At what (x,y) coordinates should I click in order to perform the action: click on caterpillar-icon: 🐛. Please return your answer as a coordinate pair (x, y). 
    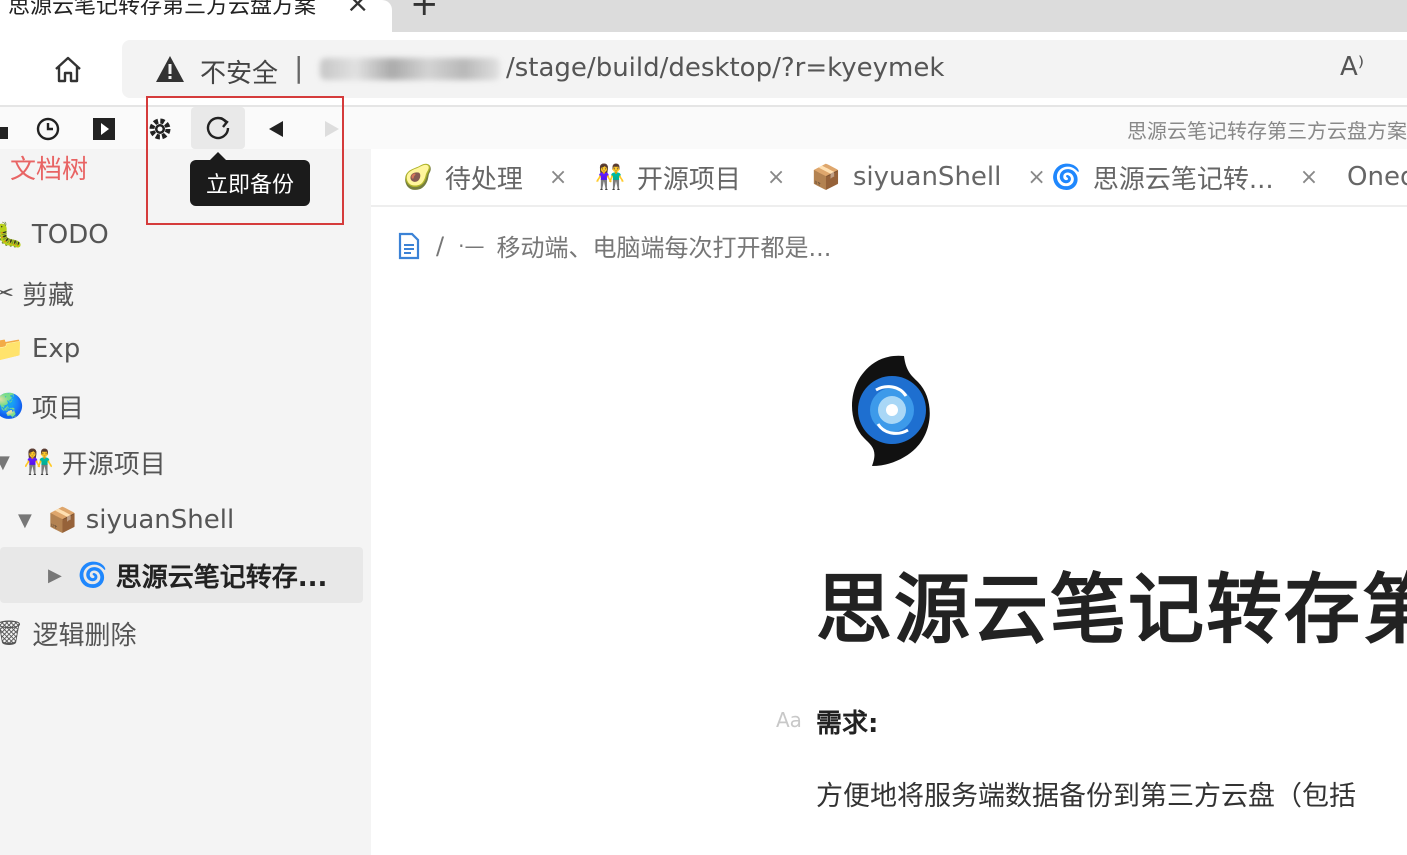
    Looking at the image, I should click on (12, 235).